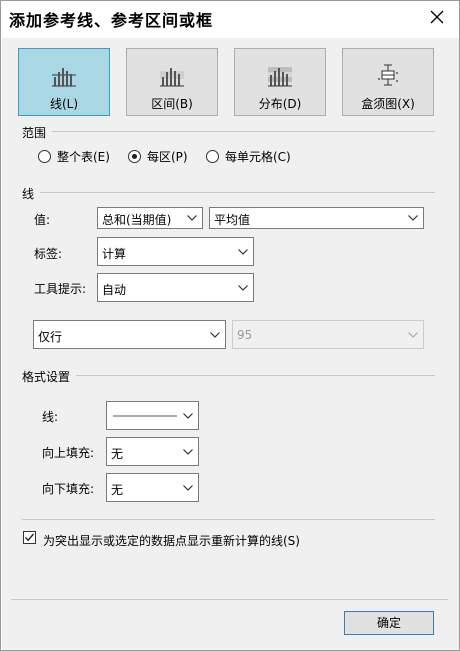  What do you see at coordinates (114, 290) in the screenshot?
I see `tooltip-dropdown-text: 自动` at bounding box center [114, 290].